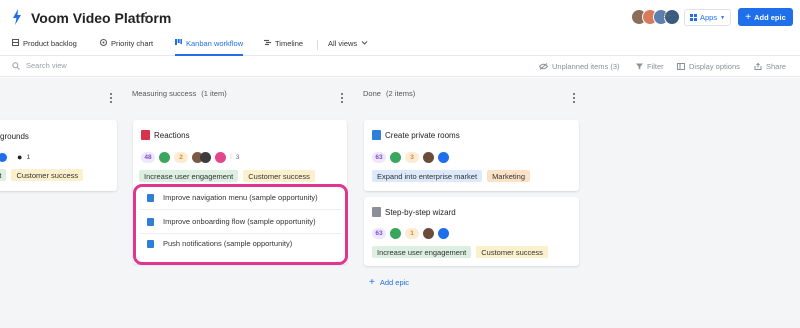 This screenshot has height=328, width=800. What do you see at coordinates (543, 66) in the screenshot?
I see `hidden-eye-icon` at bounding box center [543, 66].